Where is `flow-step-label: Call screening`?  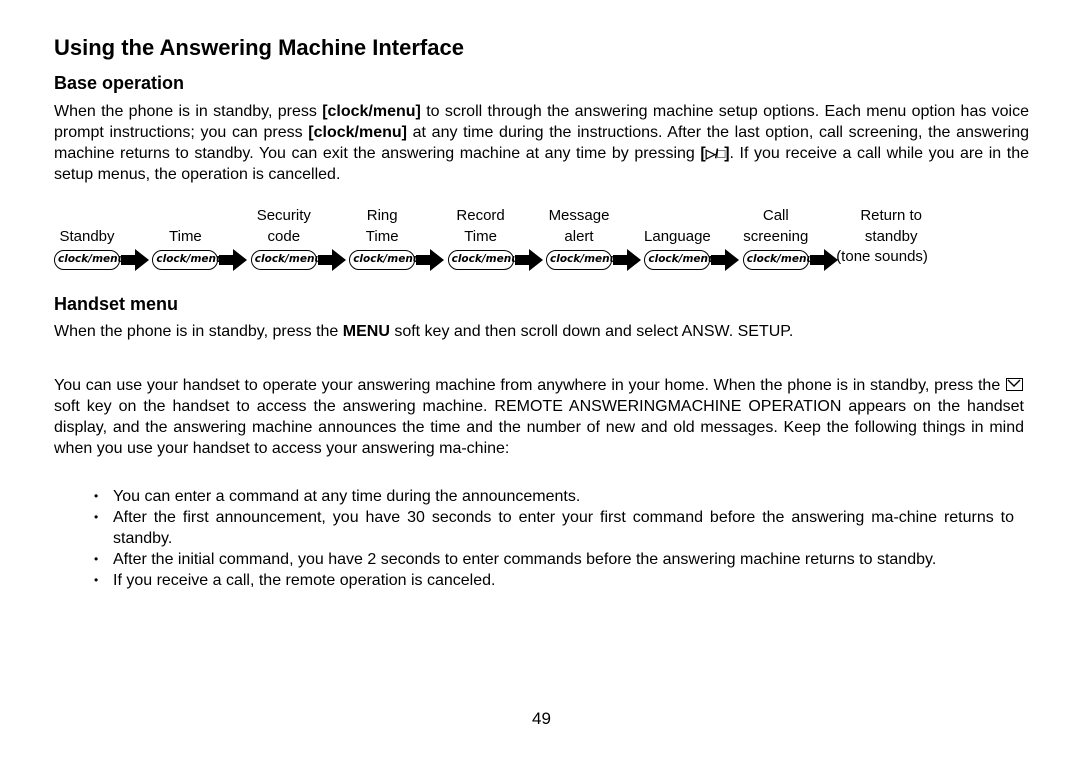 flow-step-label: Call screening is located at coordinates (776, 226).